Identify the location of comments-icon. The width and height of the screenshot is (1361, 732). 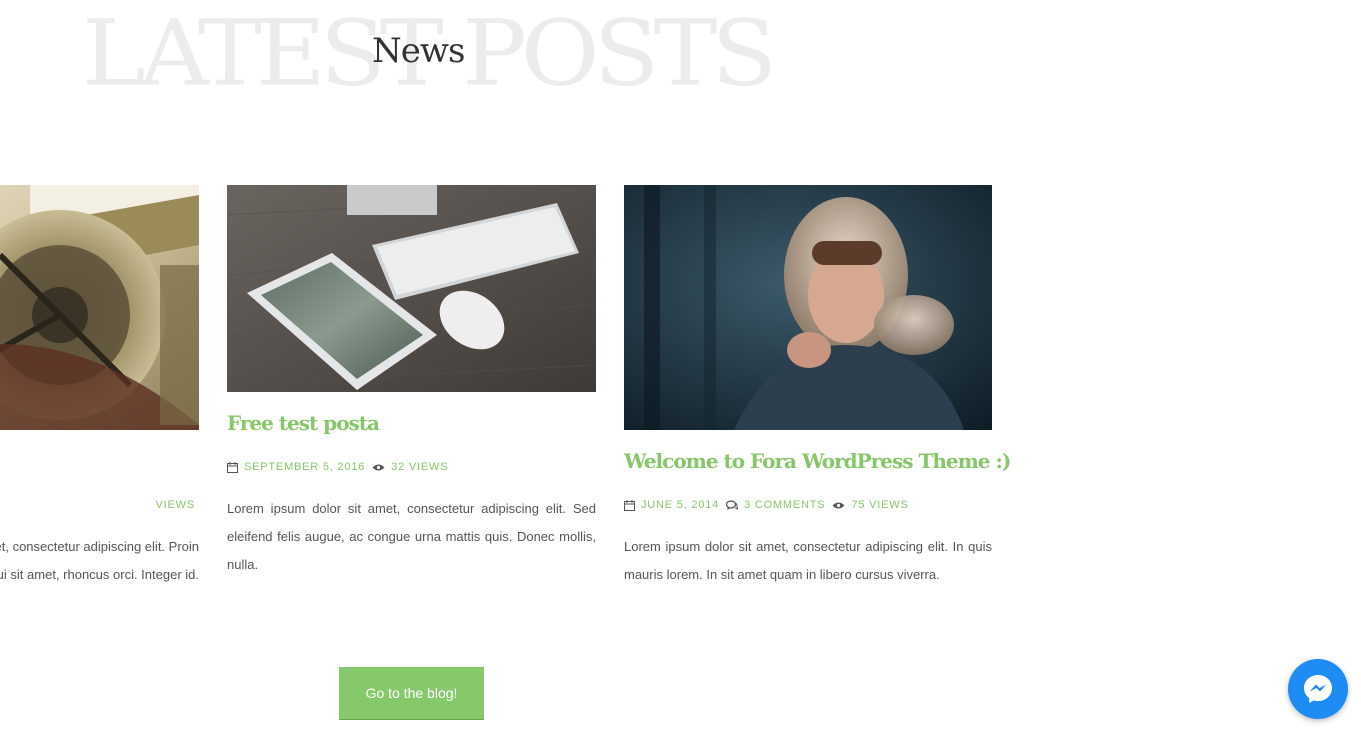
(732, 504).